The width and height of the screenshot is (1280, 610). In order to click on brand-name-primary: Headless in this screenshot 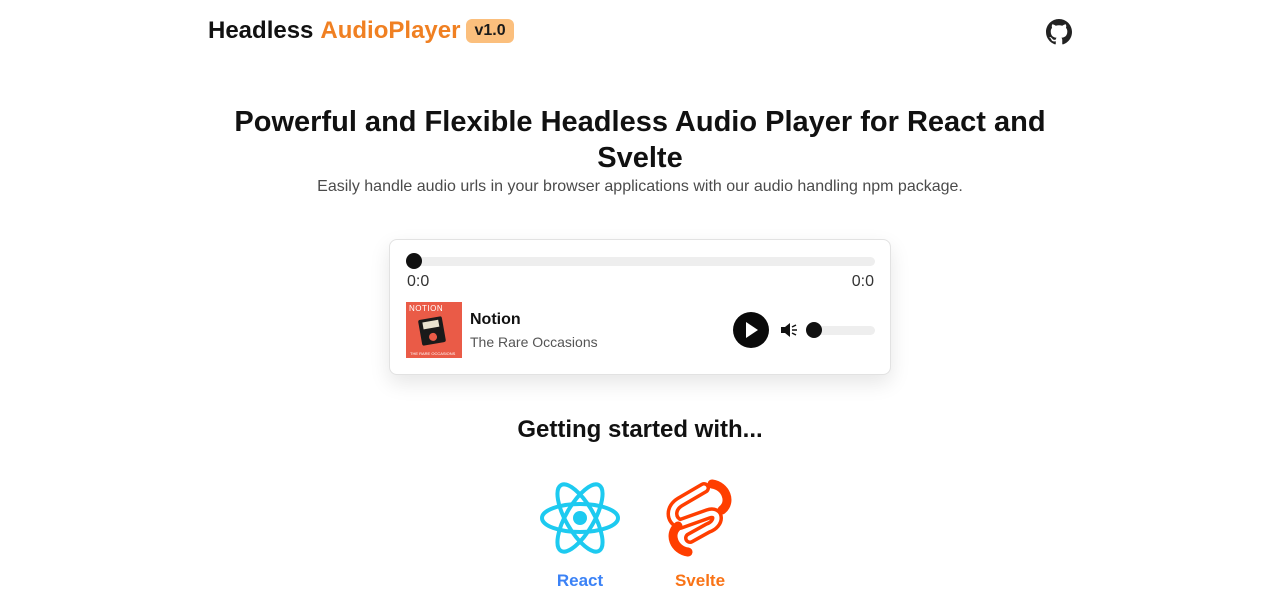, I will do `click(261, 30)`.